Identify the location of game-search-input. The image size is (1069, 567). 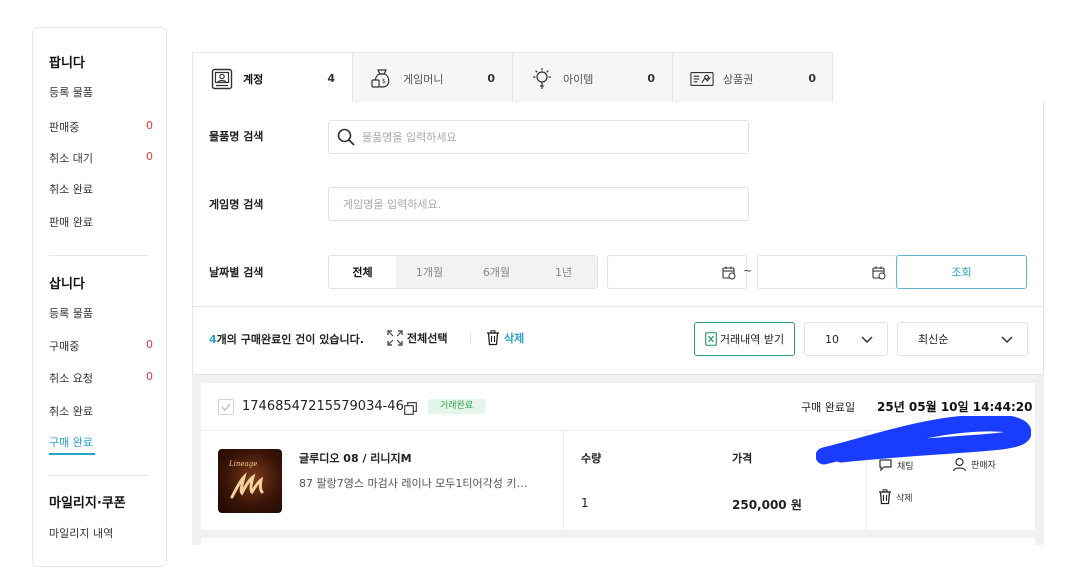
(545, 204).